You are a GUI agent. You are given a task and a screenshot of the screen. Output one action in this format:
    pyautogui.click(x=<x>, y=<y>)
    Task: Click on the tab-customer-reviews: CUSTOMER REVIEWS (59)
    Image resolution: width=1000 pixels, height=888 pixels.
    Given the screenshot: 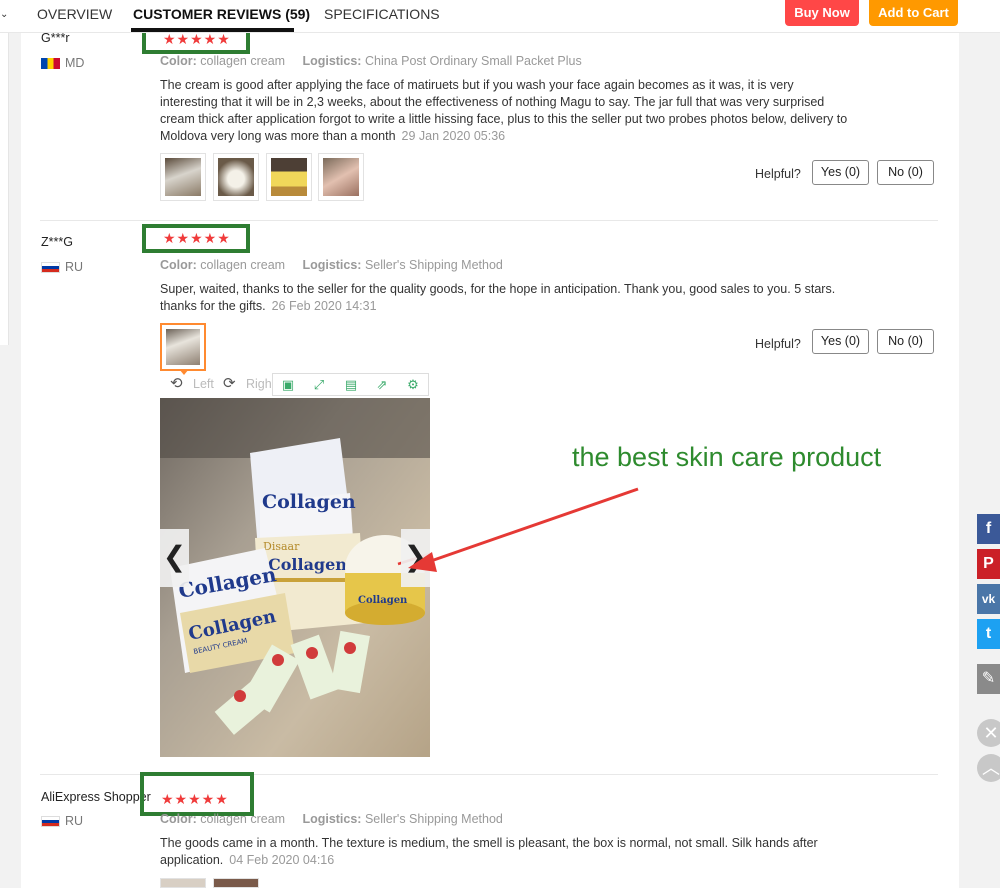 What is the action you would take?
    pyautogui.click(x=221, y=14)
    